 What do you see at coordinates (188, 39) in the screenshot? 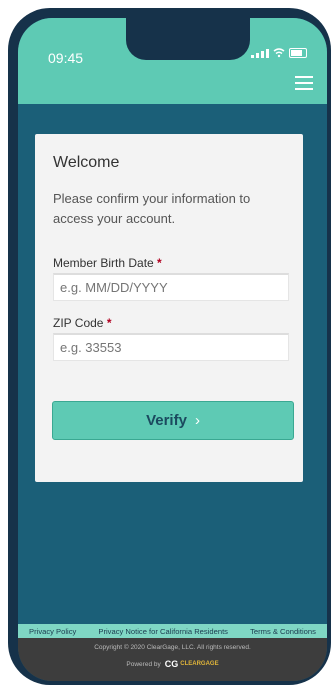
I see `notch` at bounding box center [188, 39].